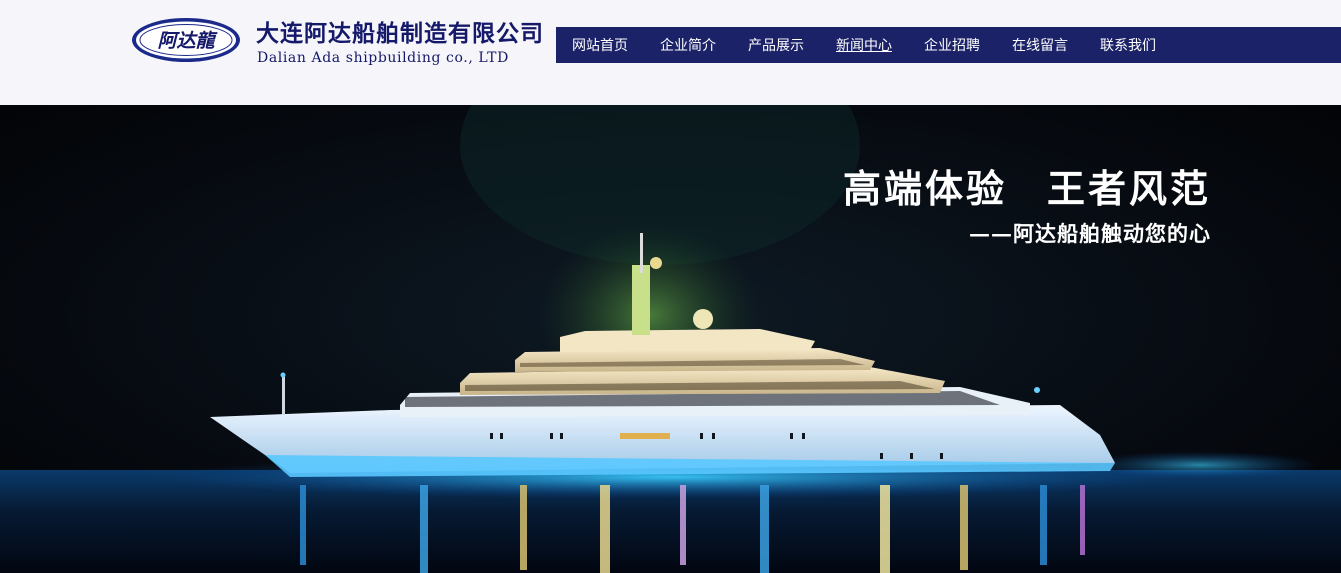 The height and width of the screenshot is (573, 1341). I want to click on company-name-cn: 大连阿达船舶制造有限公司, so click(400, 33).